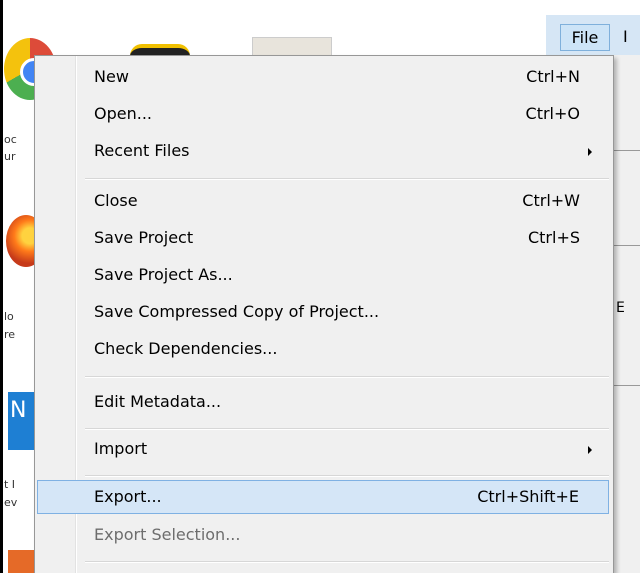 This screenshot has width=640, height=573. I want to click on app-fragment-text: E, so click(620, 308).